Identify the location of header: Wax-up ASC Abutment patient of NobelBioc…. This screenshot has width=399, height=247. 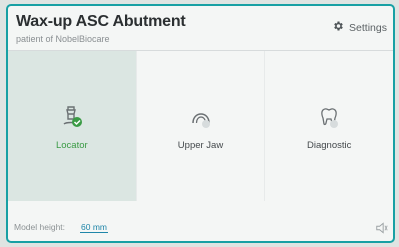
(200, 31).